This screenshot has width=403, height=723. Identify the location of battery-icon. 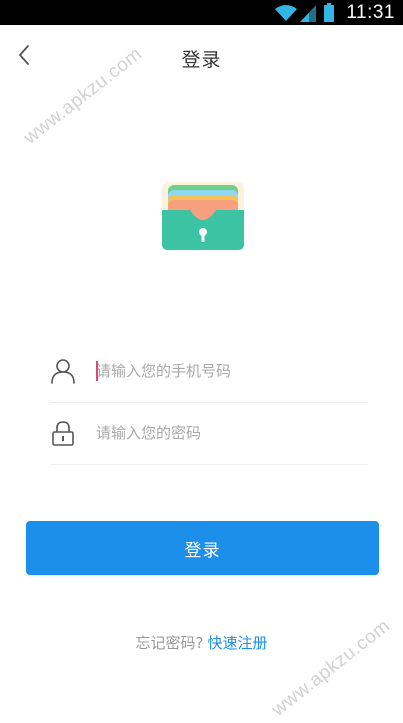
(329, 12).